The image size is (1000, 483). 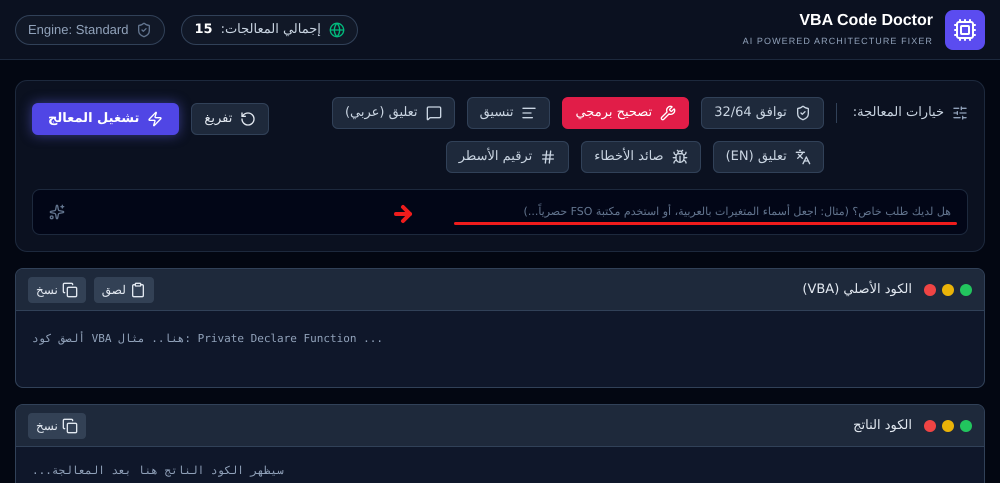 I want to click on panel-title: الكود الأصلي (VBA), so click(x=857, y=289).